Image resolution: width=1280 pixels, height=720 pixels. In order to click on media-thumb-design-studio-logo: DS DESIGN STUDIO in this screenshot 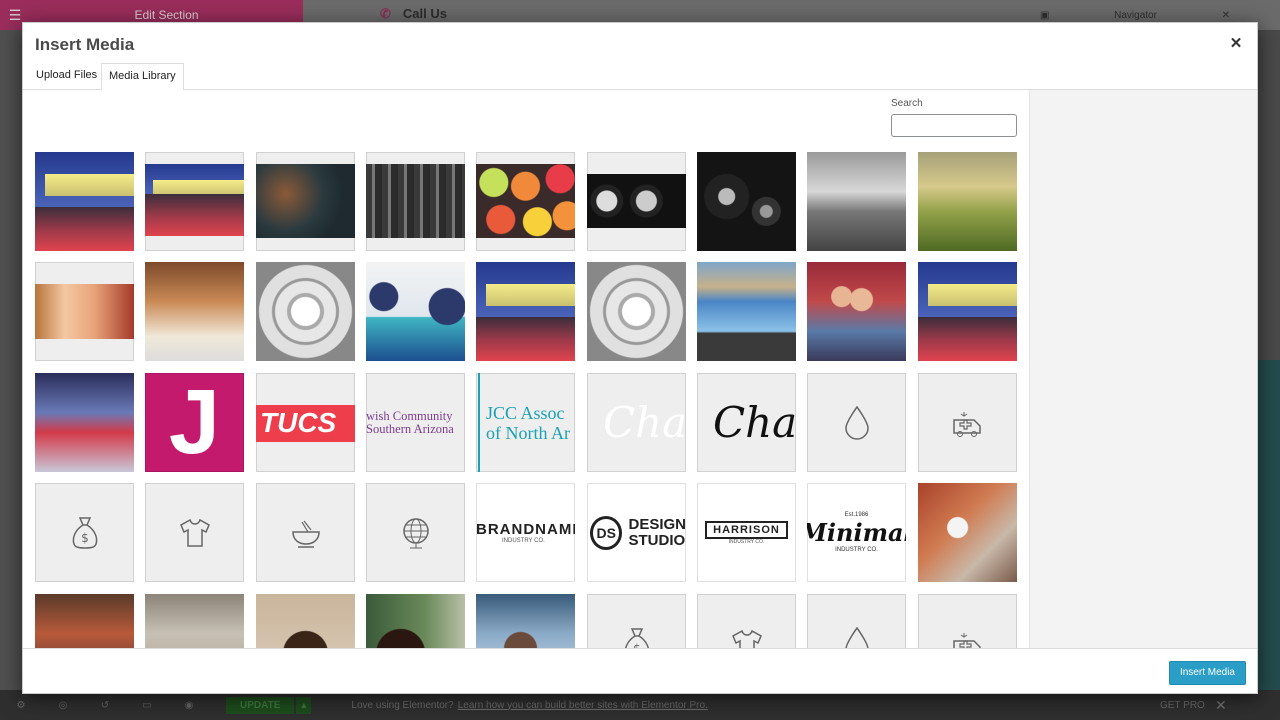, I will do `click(636, 532)`.